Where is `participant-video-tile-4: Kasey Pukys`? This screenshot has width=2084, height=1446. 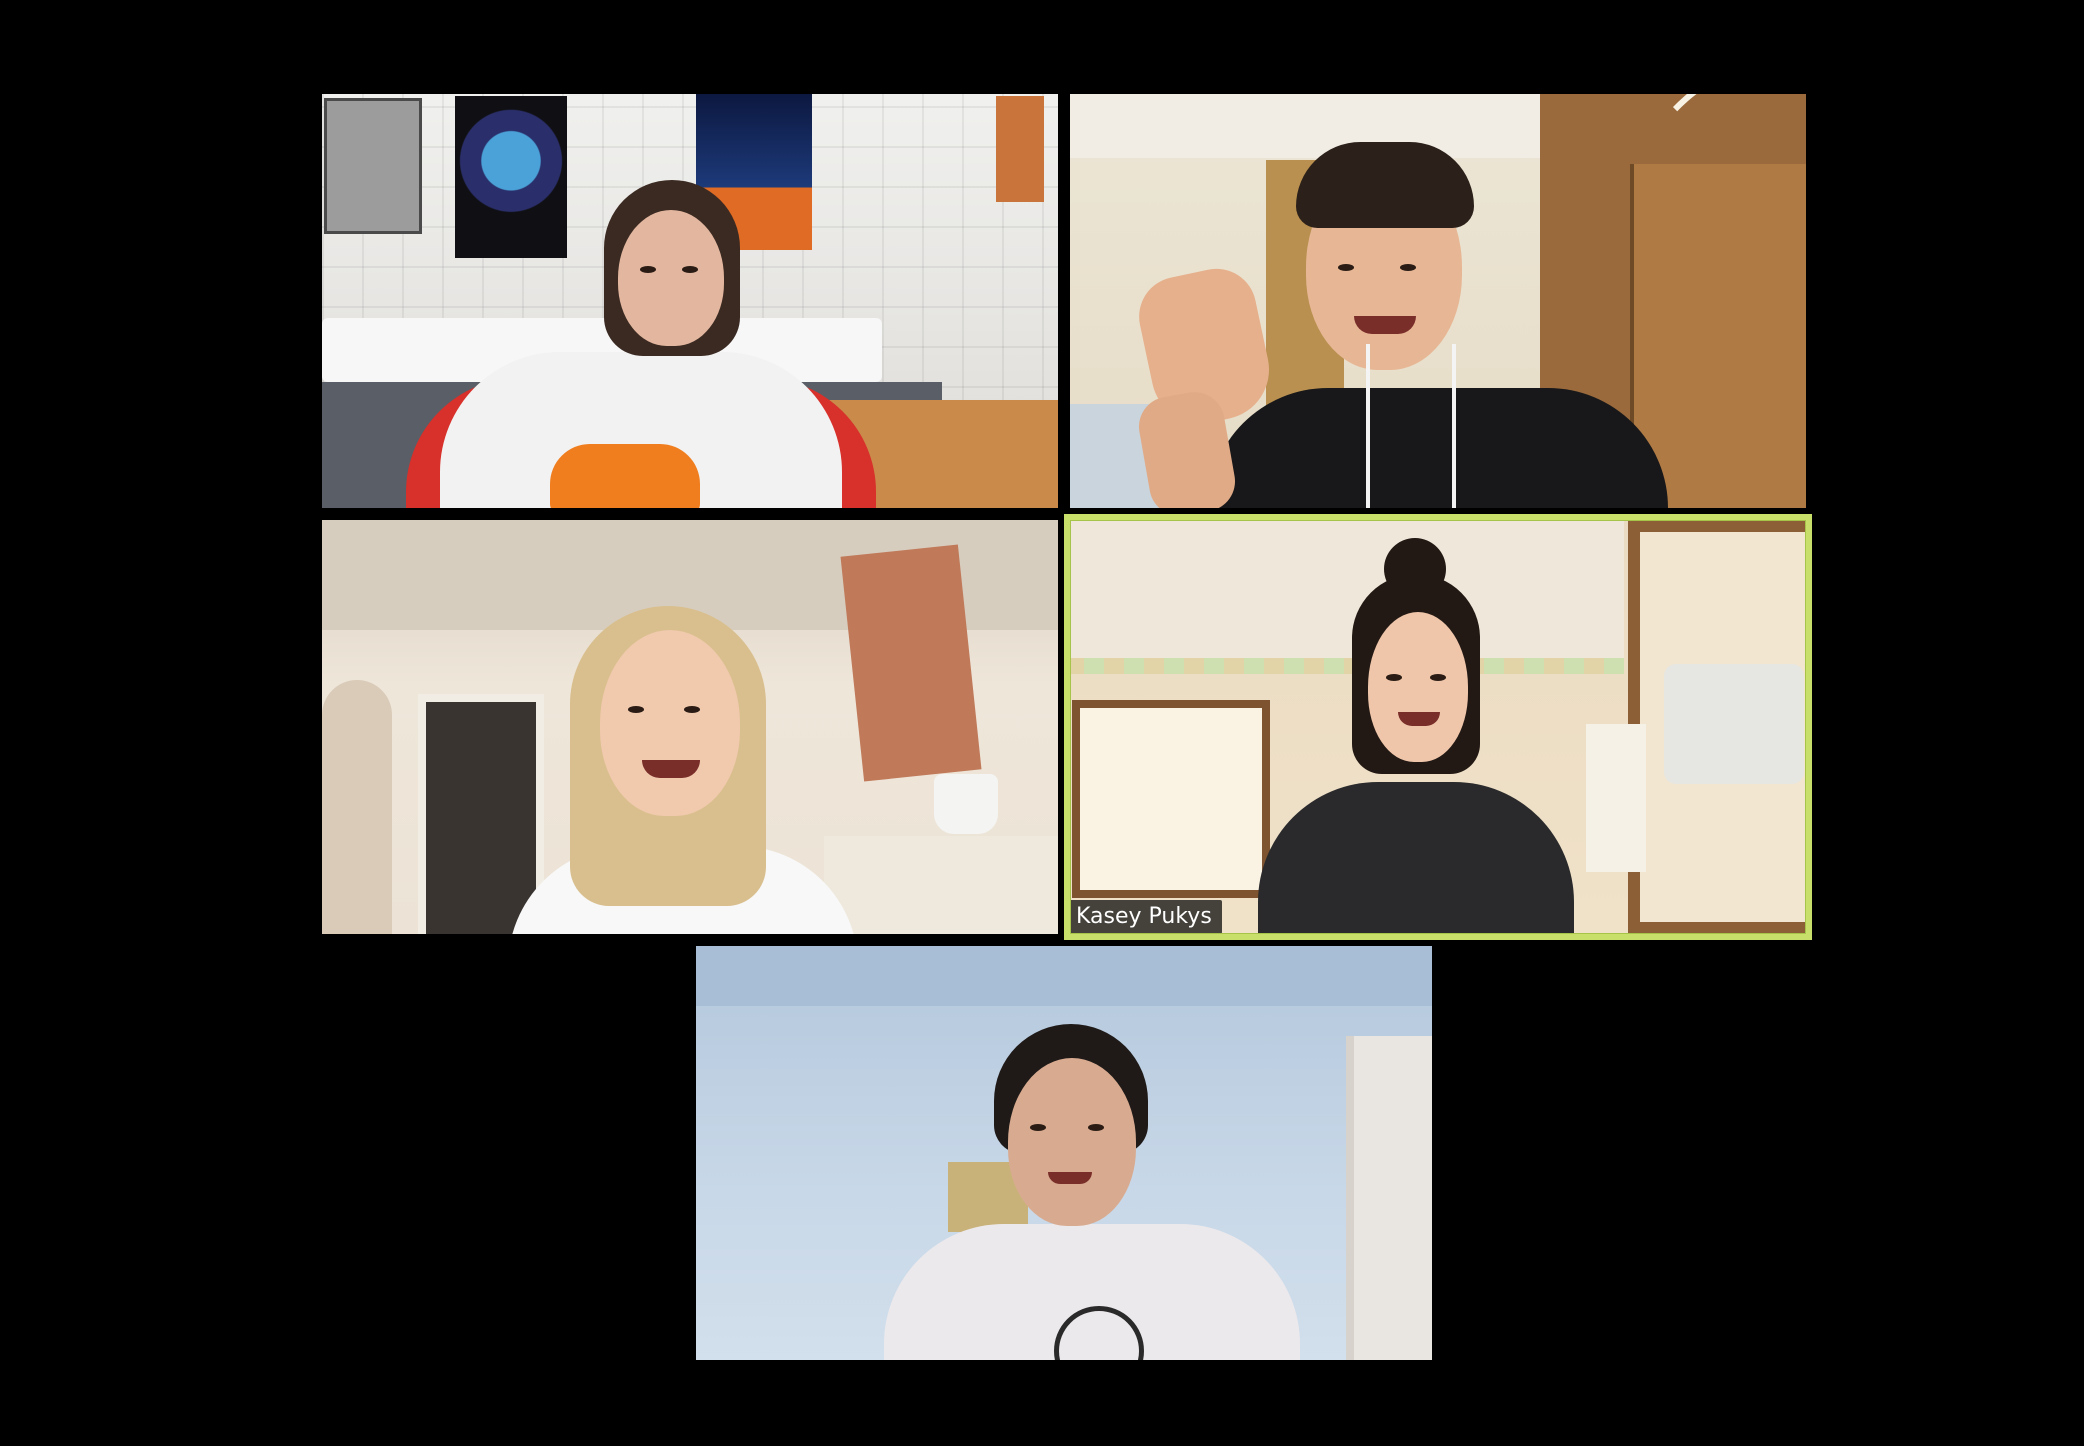
participant-video-tile-4: Kasey Pukys is located at coordinates (1438, 727).